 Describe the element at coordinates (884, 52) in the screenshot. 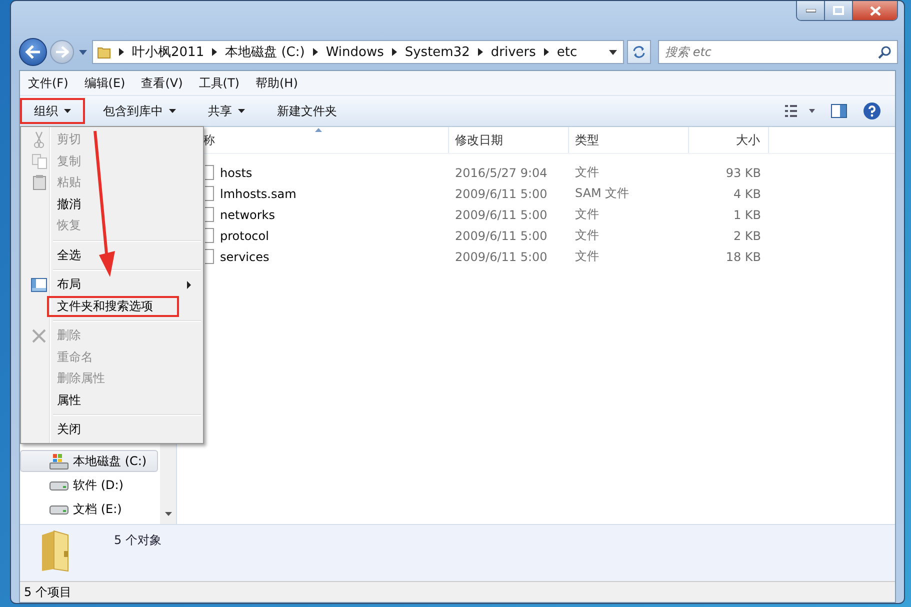

I see `search-icon` at that location.